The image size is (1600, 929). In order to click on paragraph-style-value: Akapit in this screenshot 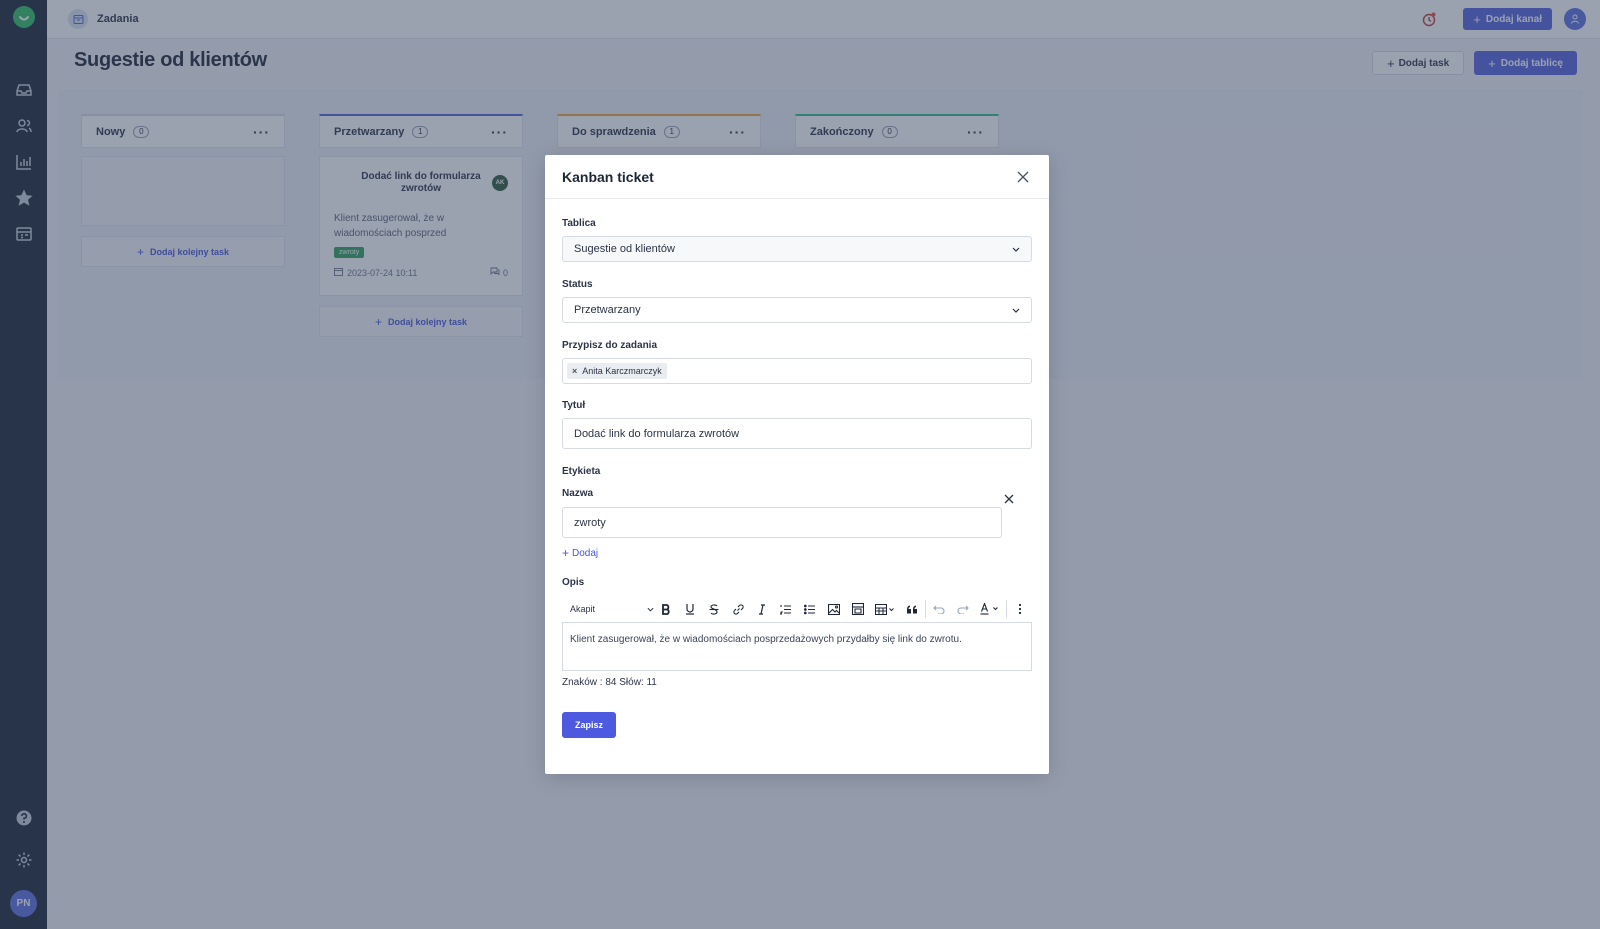, I will do `click(583, 609)`.